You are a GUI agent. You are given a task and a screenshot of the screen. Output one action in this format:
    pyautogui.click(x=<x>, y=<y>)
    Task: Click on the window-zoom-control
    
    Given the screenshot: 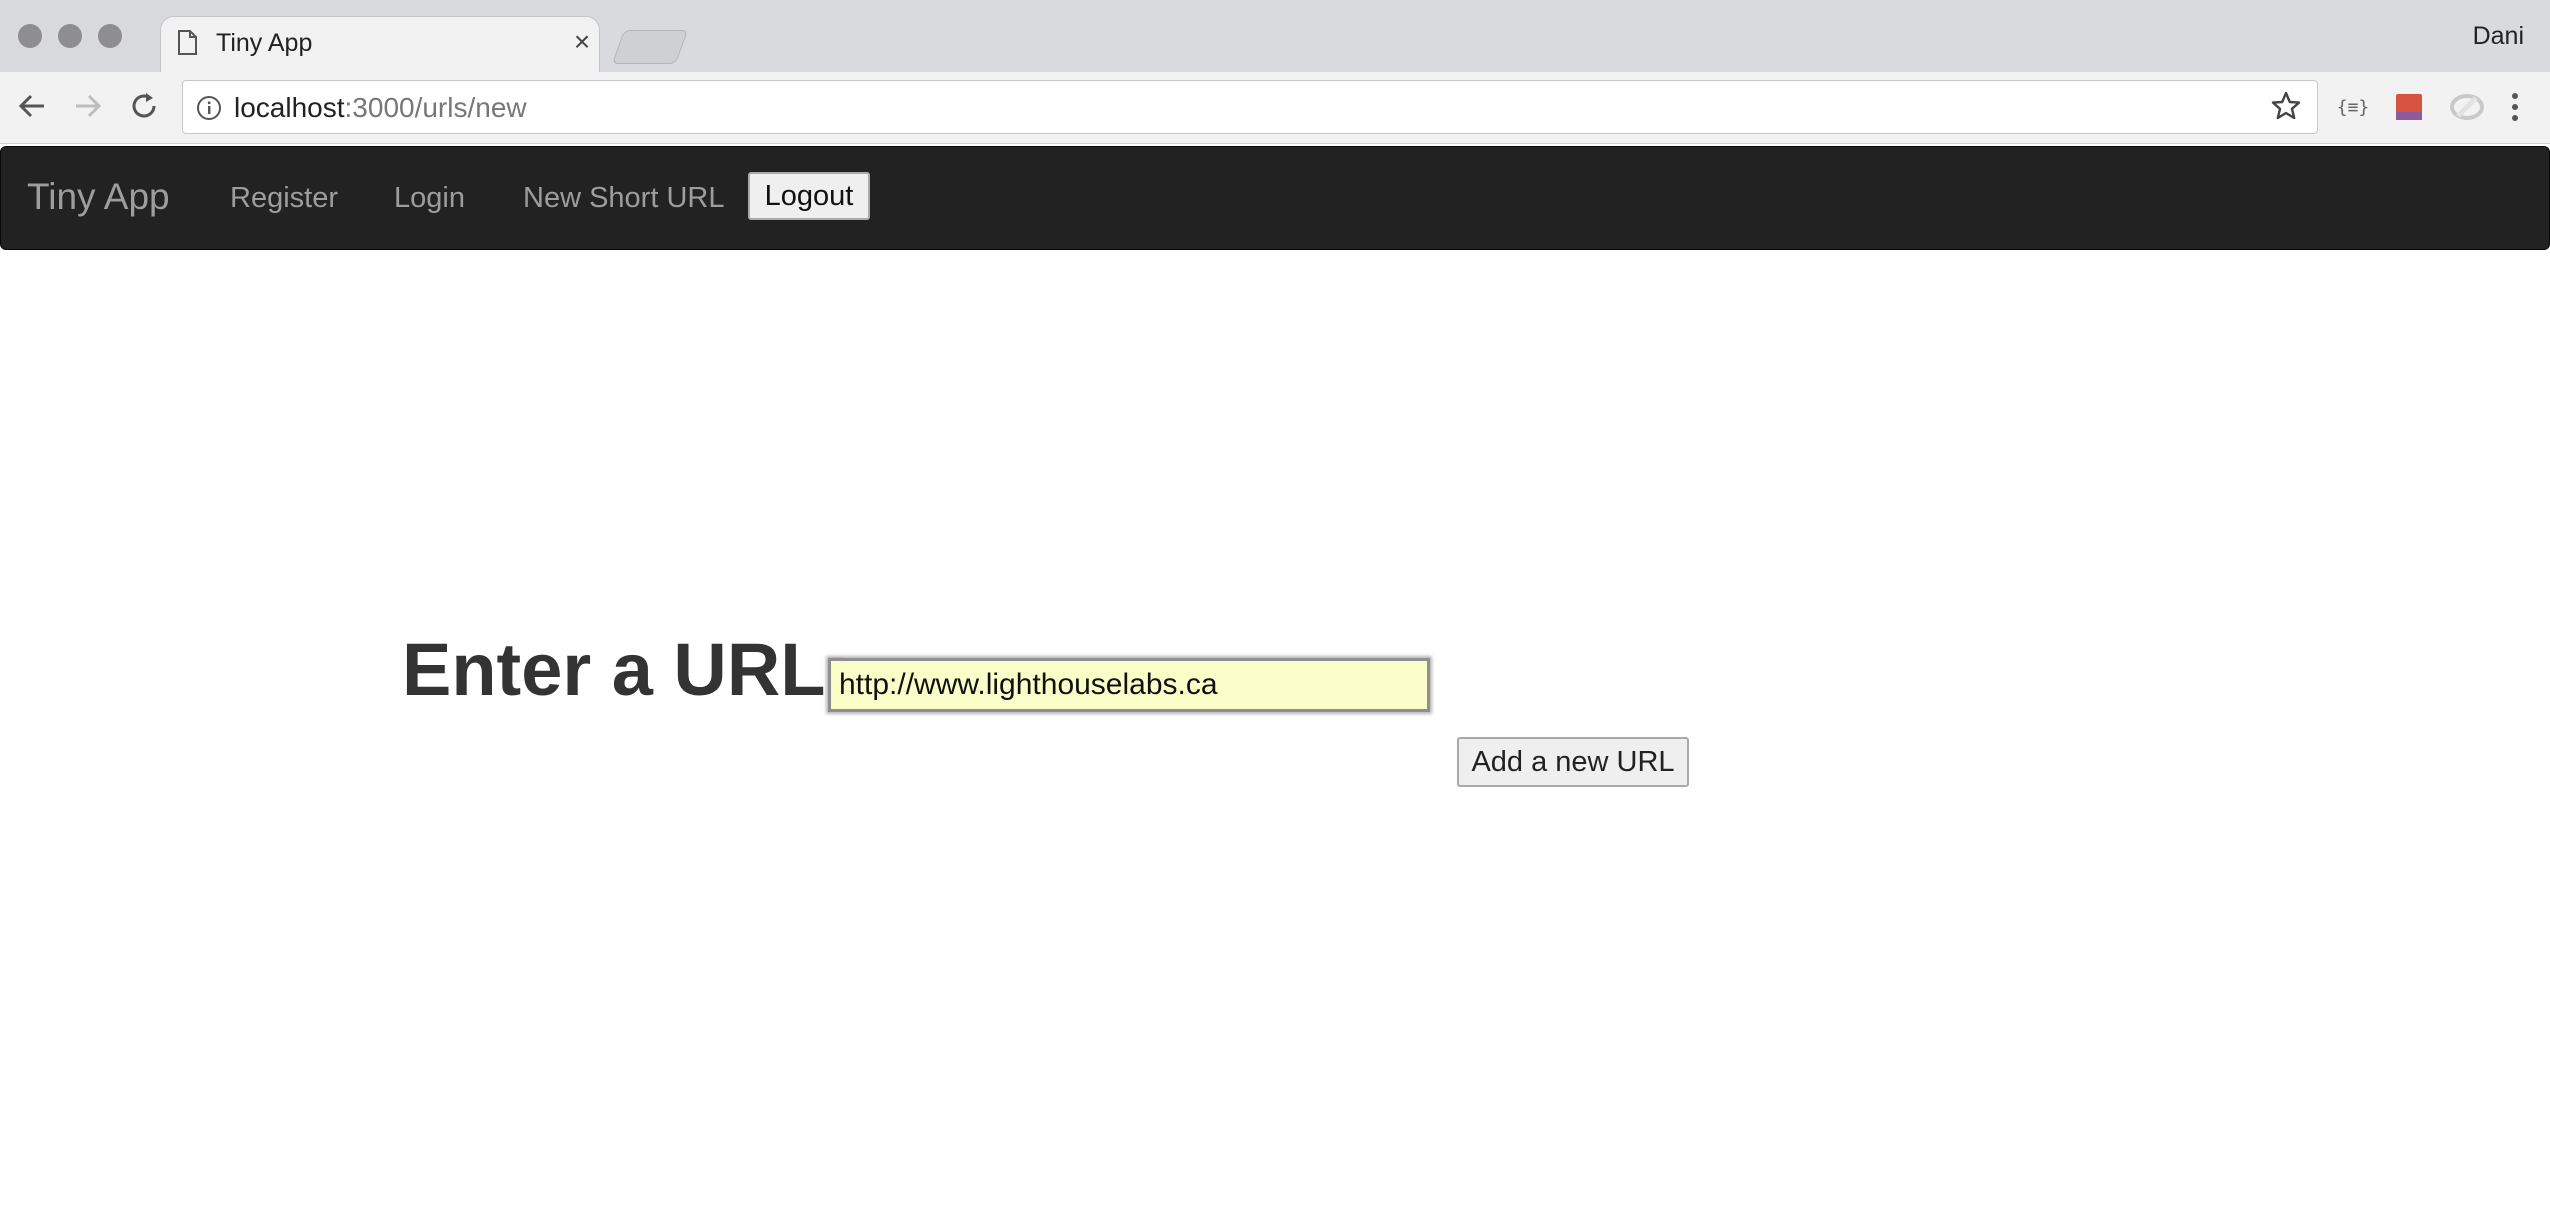 What is the action you would take?
    pyautogui.click(x=110, y=36)
    